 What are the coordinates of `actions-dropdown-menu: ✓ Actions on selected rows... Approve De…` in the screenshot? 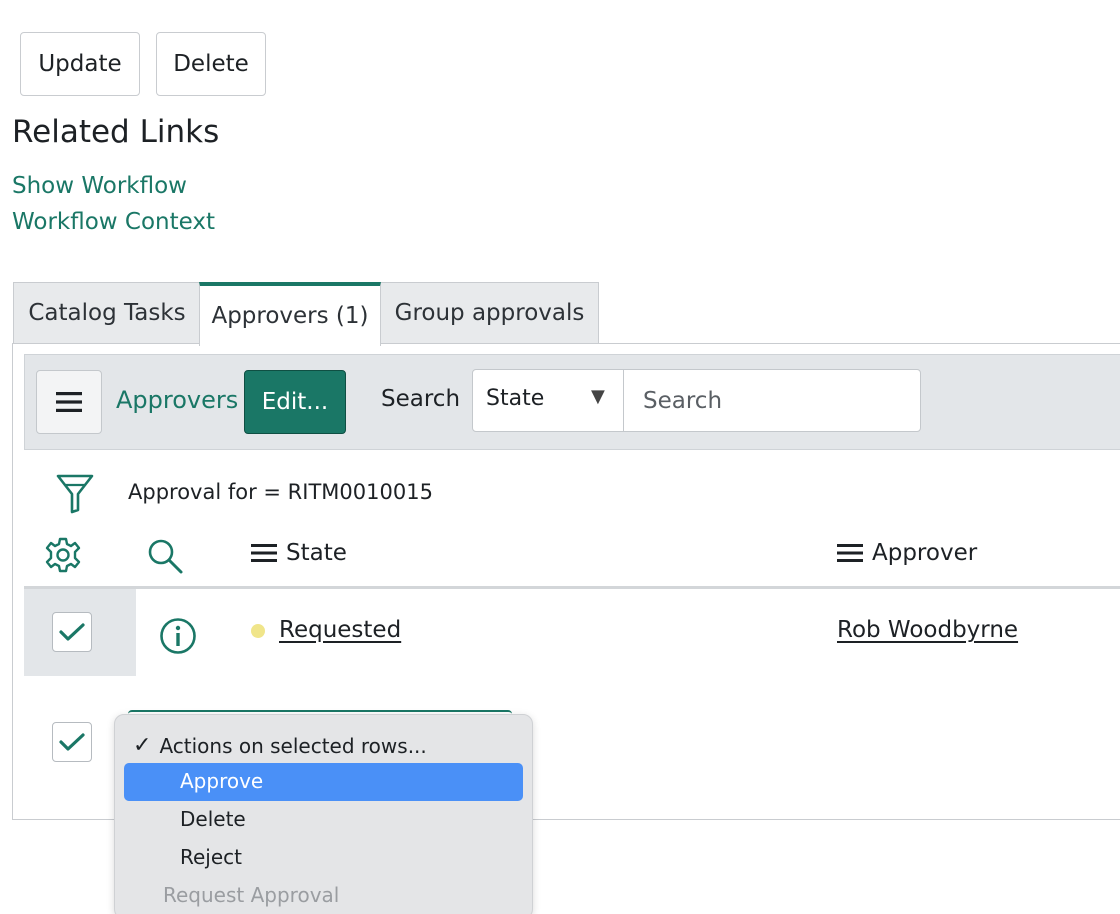 It's located at (323, 814).